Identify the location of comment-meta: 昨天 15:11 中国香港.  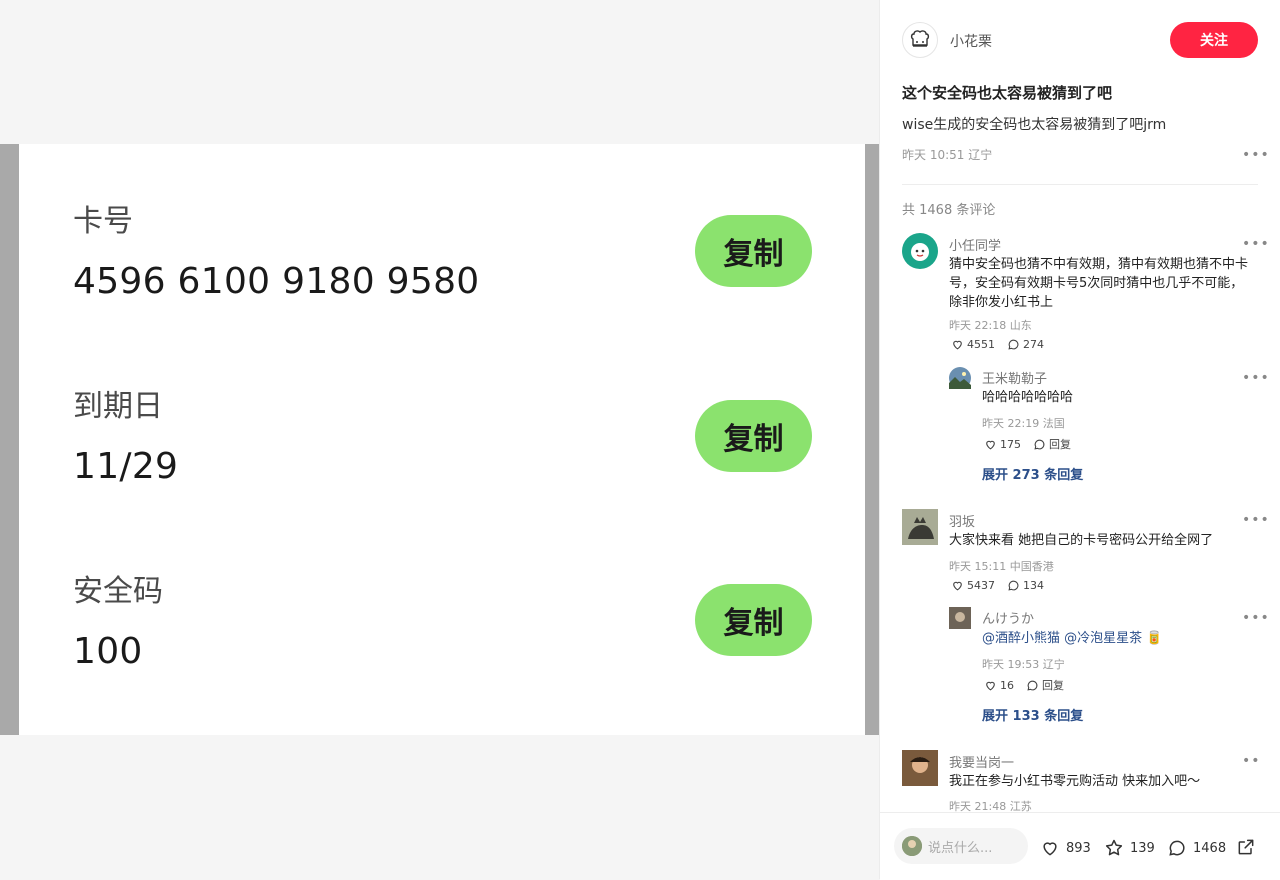
(1001, 566).